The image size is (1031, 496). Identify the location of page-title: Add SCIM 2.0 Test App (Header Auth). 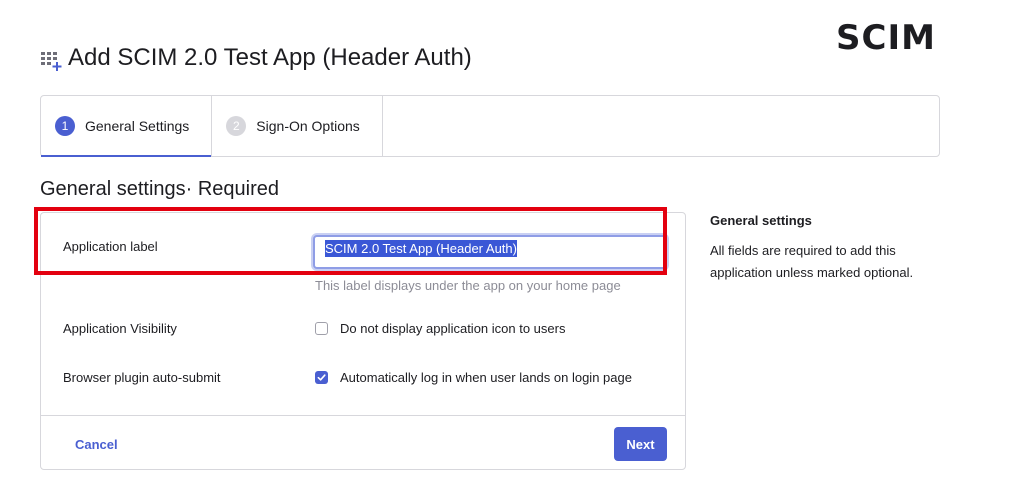
(256, 58).